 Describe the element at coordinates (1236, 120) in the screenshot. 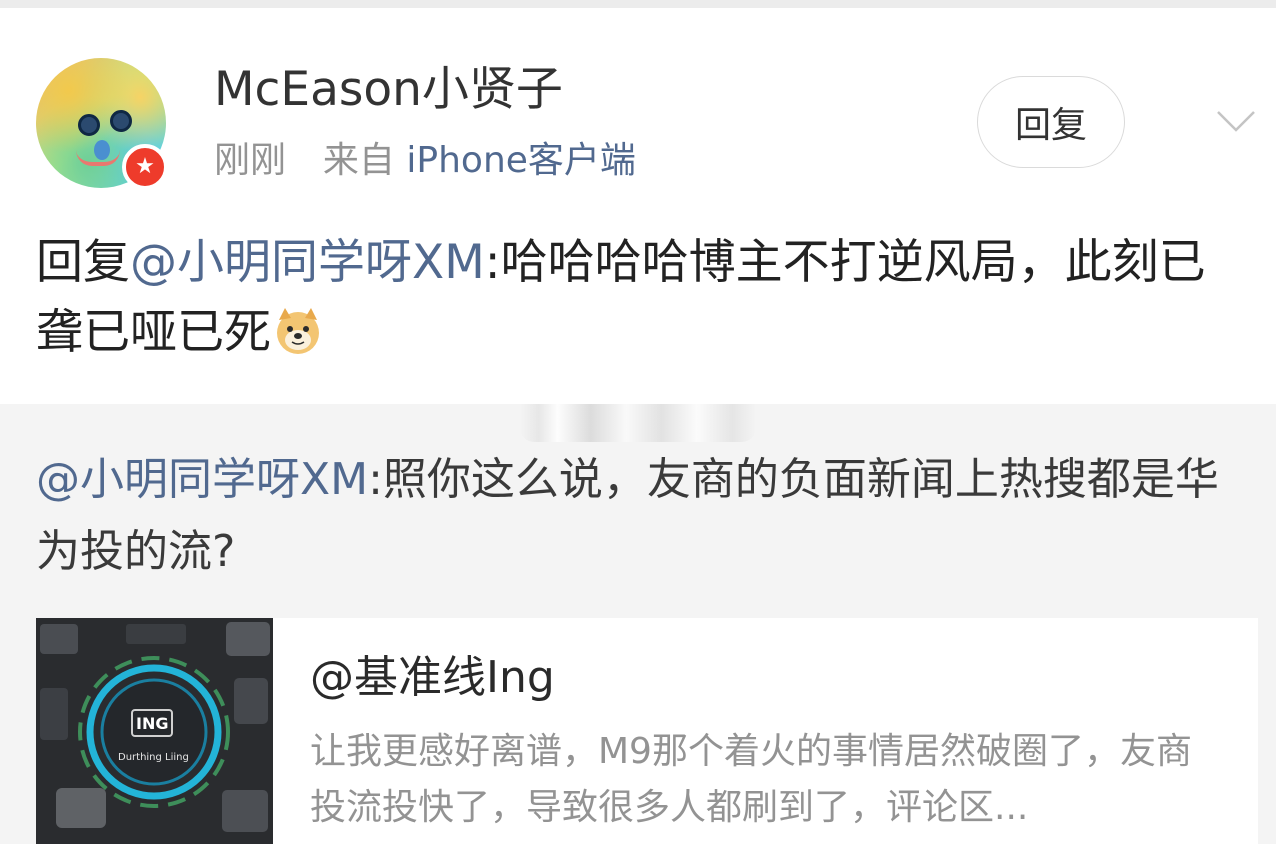

I see `chevron-down-icon` at that location.